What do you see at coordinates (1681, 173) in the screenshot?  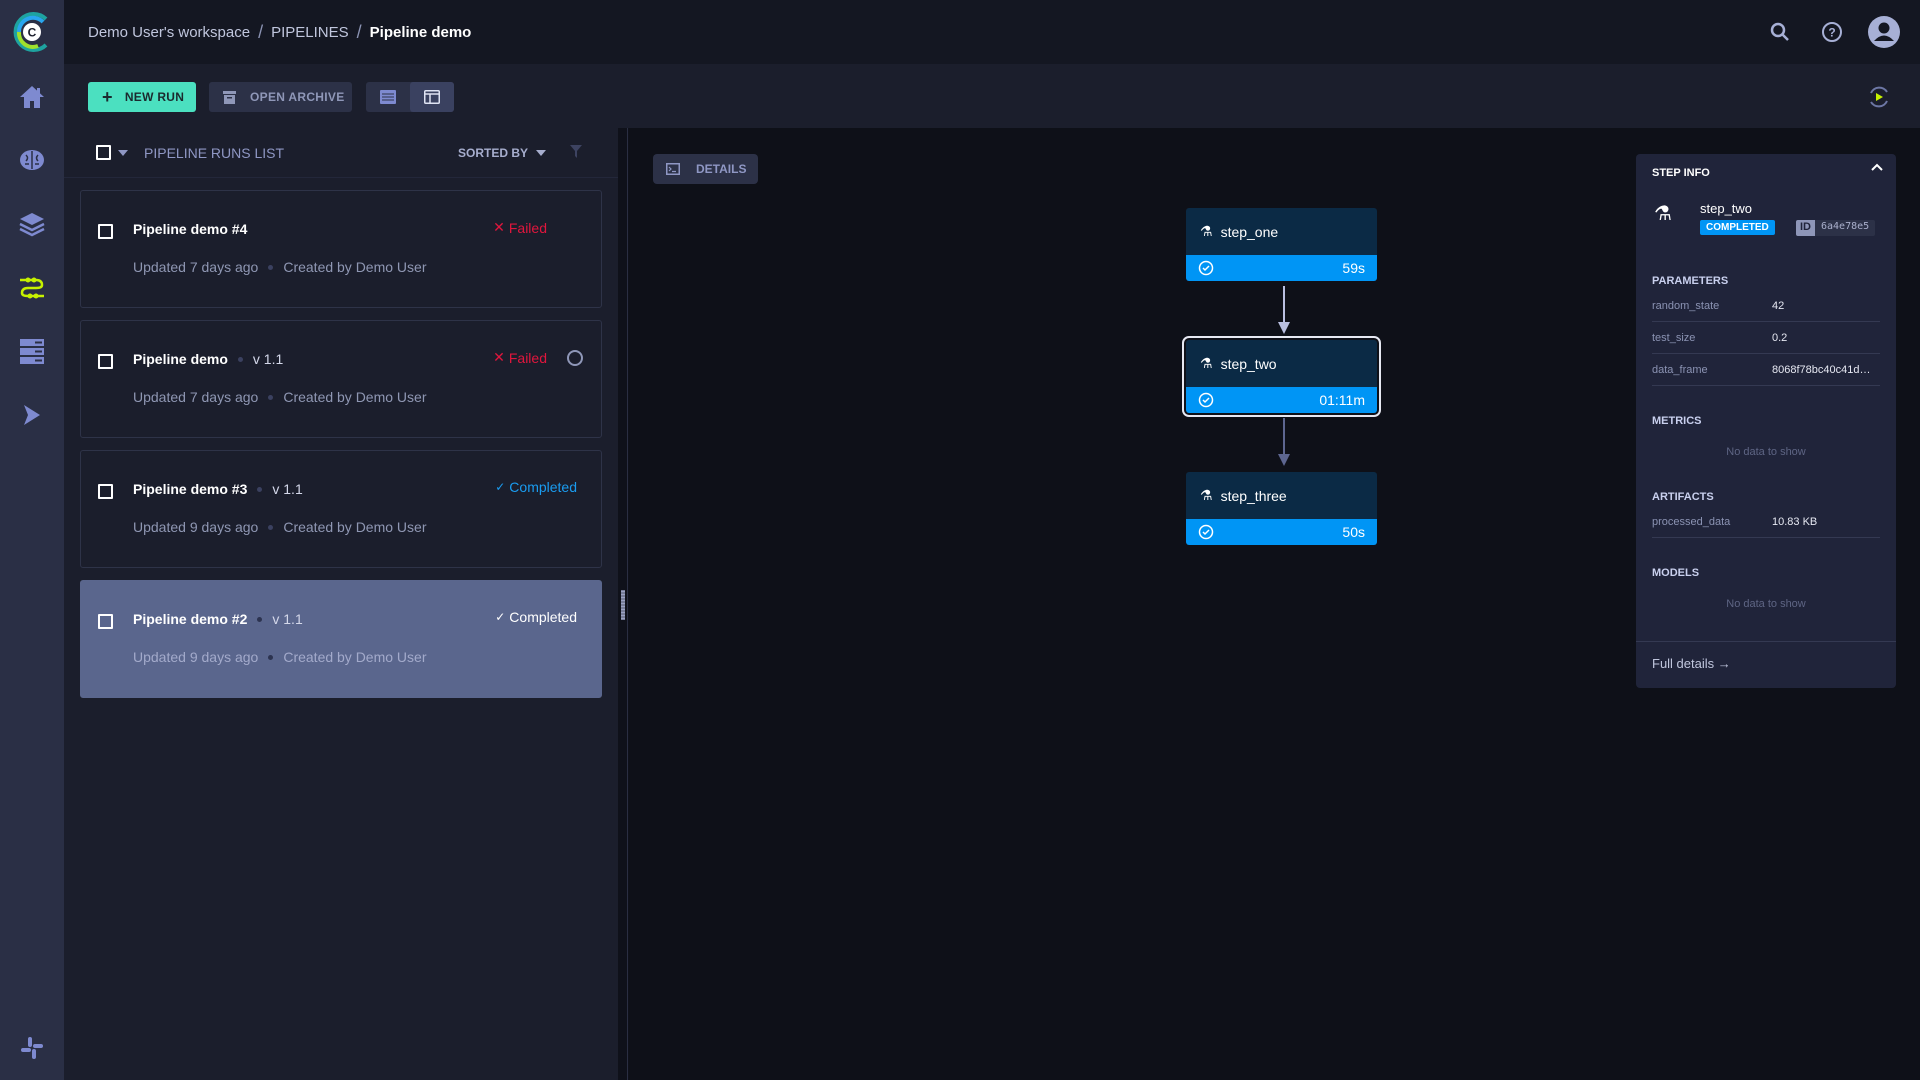 I see `step-info-title: STEP INFO` at bounding box center [1681, 173].